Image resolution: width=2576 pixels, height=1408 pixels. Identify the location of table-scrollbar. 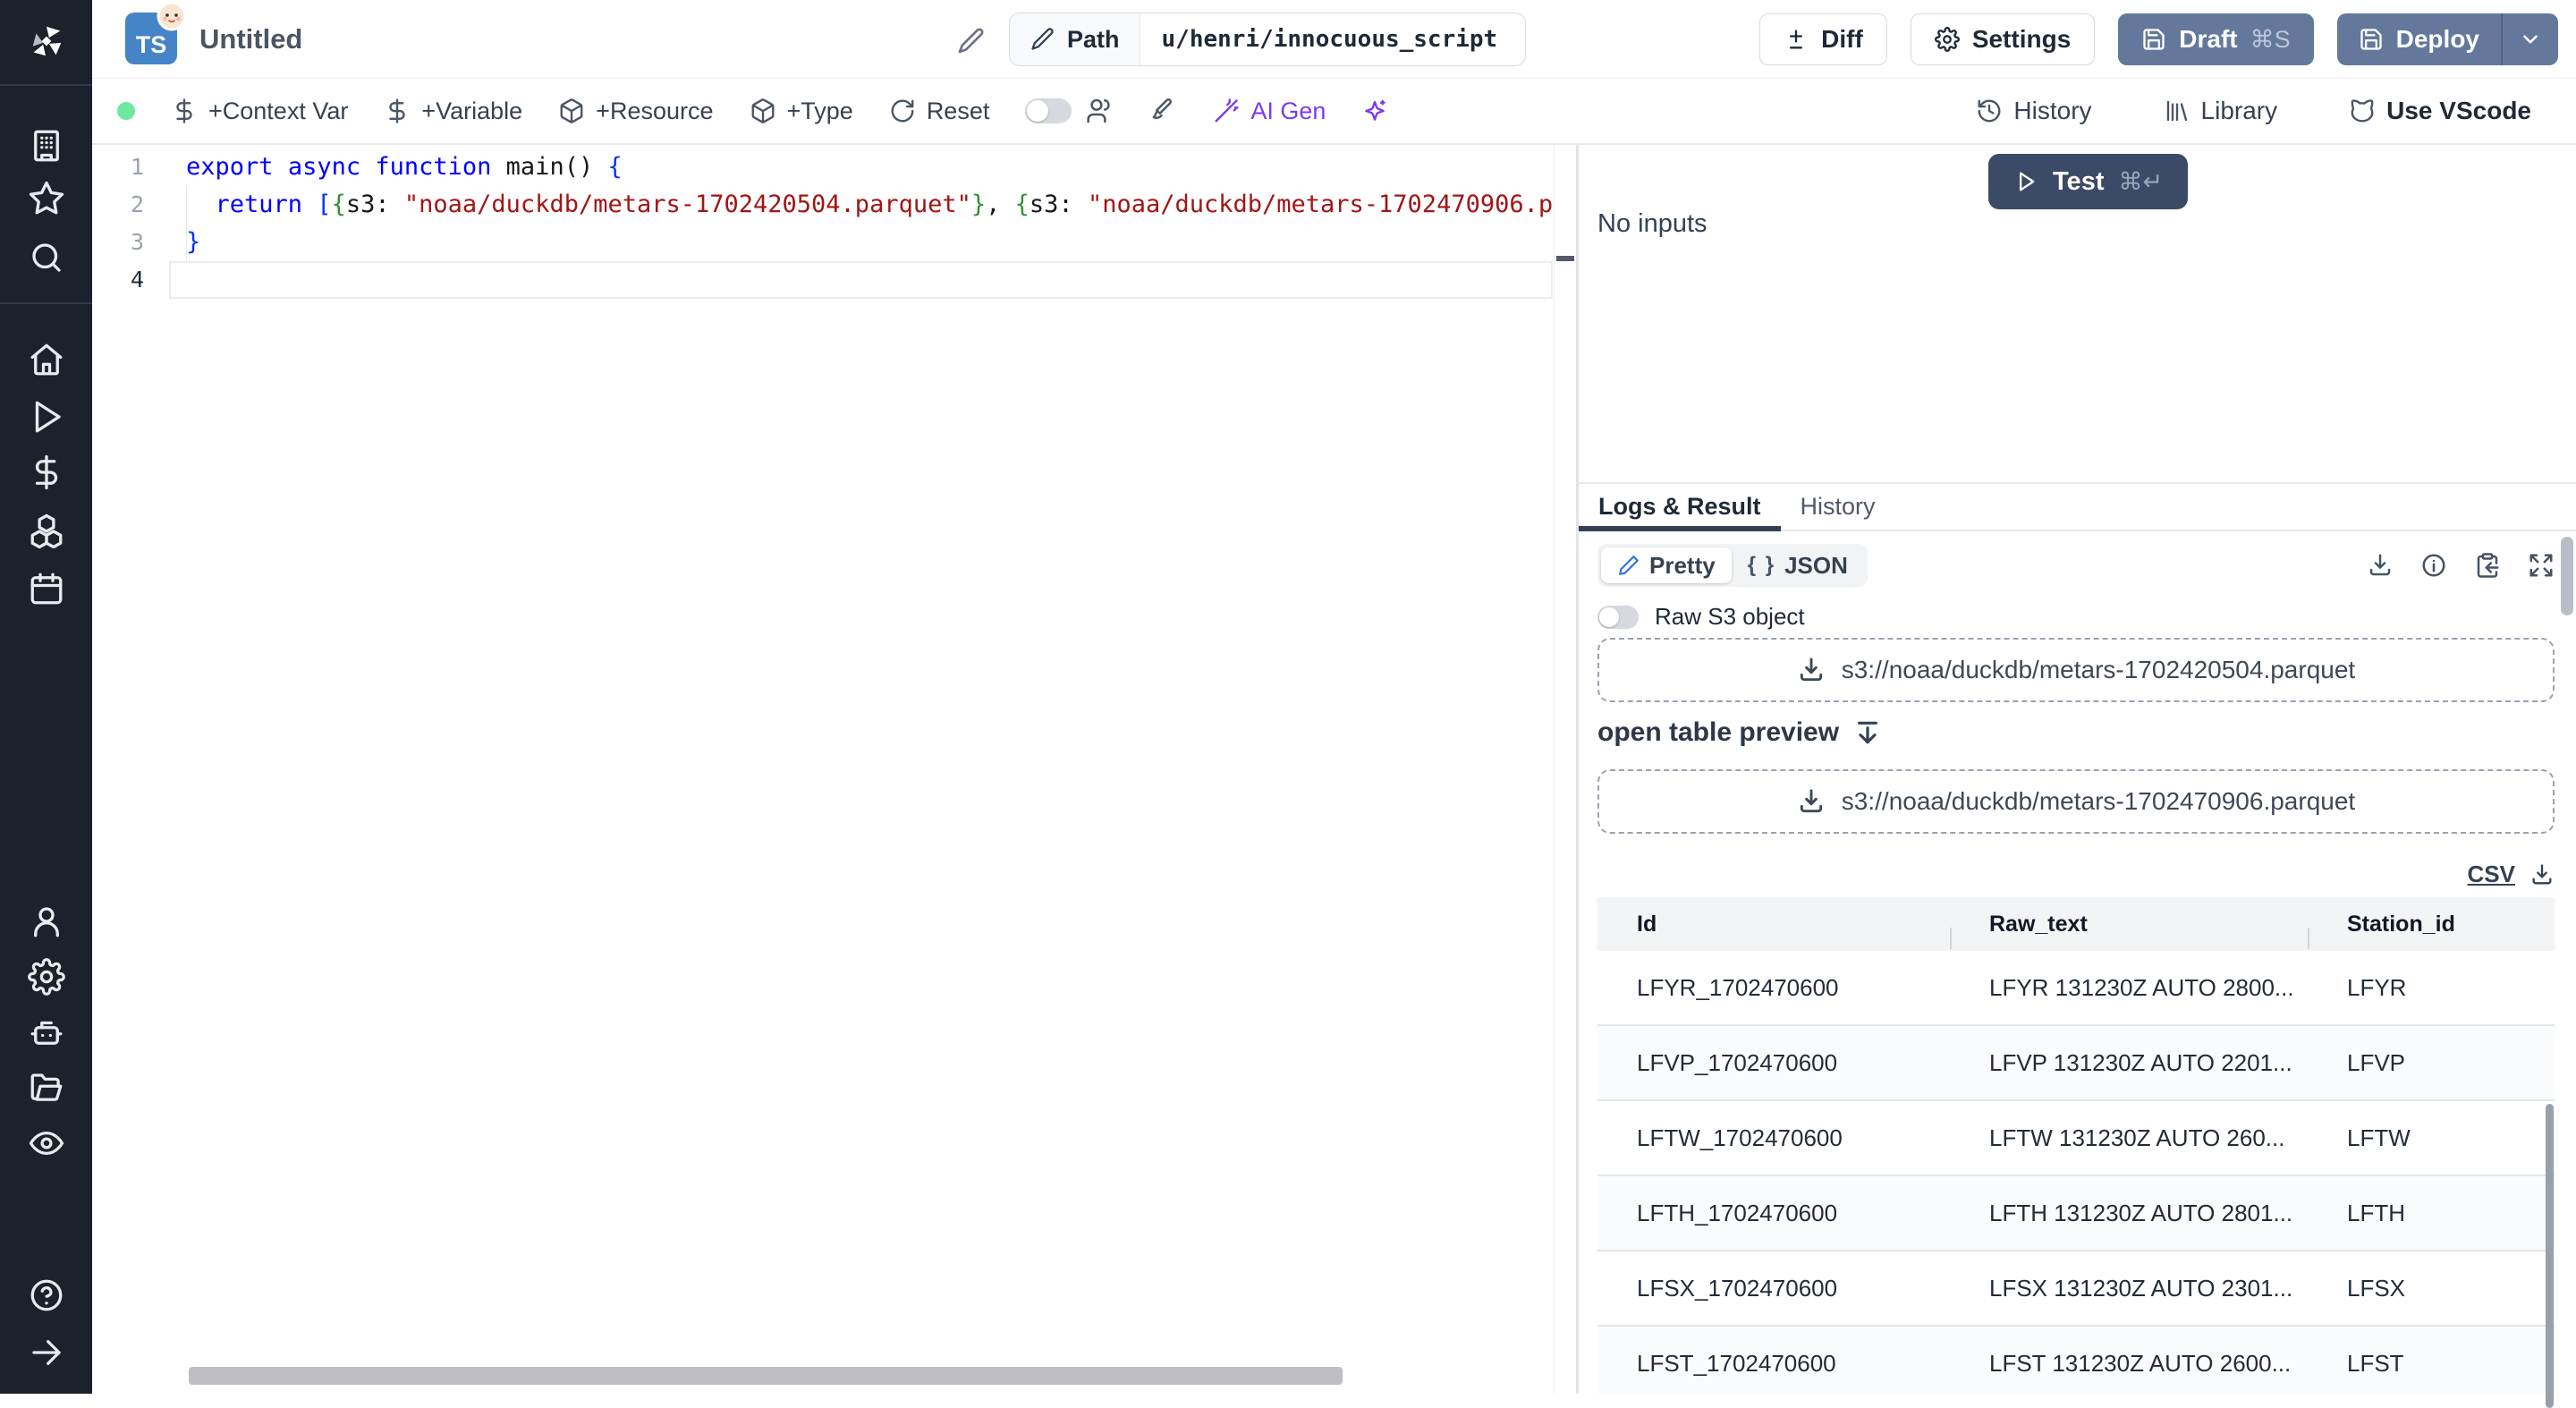
(2550, 1256).